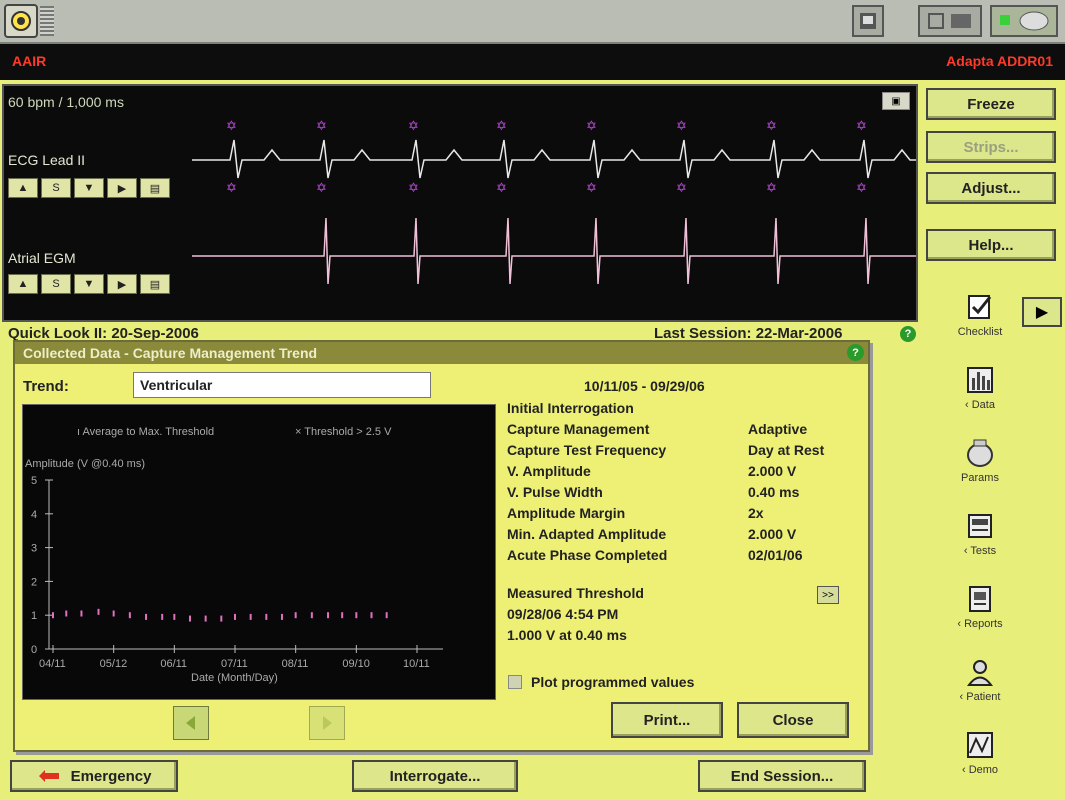 This screenshot has height=800, width=1065. Describe the element at coordinates (48, 776) in the screenshot. I see `emergency-icon` at that location.